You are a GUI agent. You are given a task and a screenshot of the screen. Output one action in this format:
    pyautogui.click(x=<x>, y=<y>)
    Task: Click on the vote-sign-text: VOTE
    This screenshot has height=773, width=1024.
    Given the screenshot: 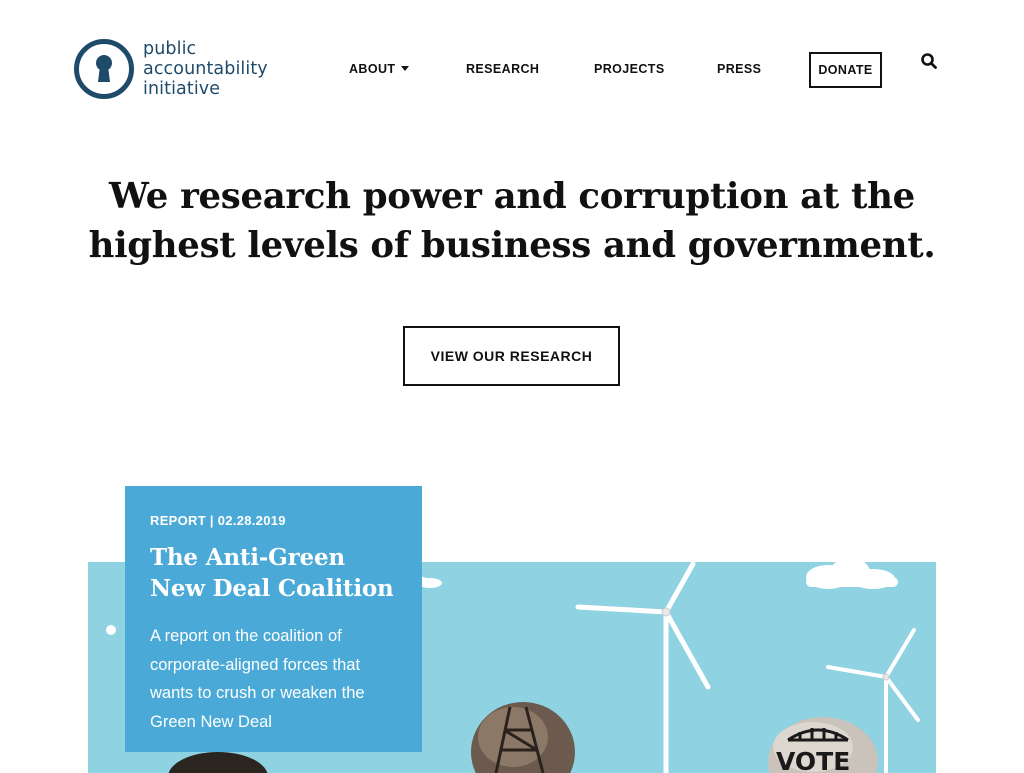 What is the action you would take?
    pyautogui.click(x=813, y=760)
    